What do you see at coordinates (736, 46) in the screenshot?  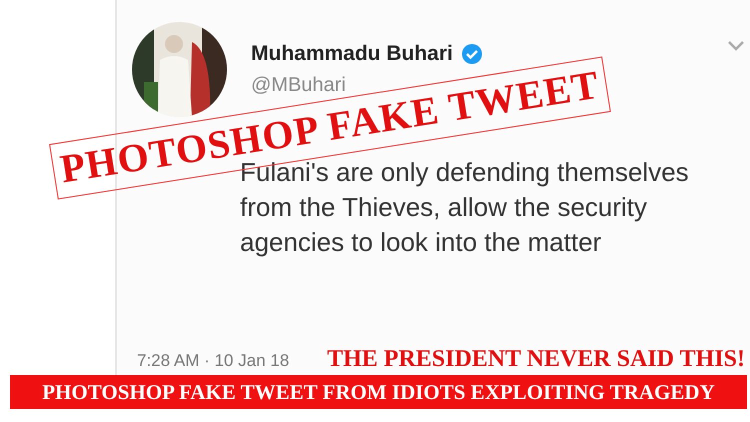 I see `chevron-down-icon` at bounding box center [736, 46].